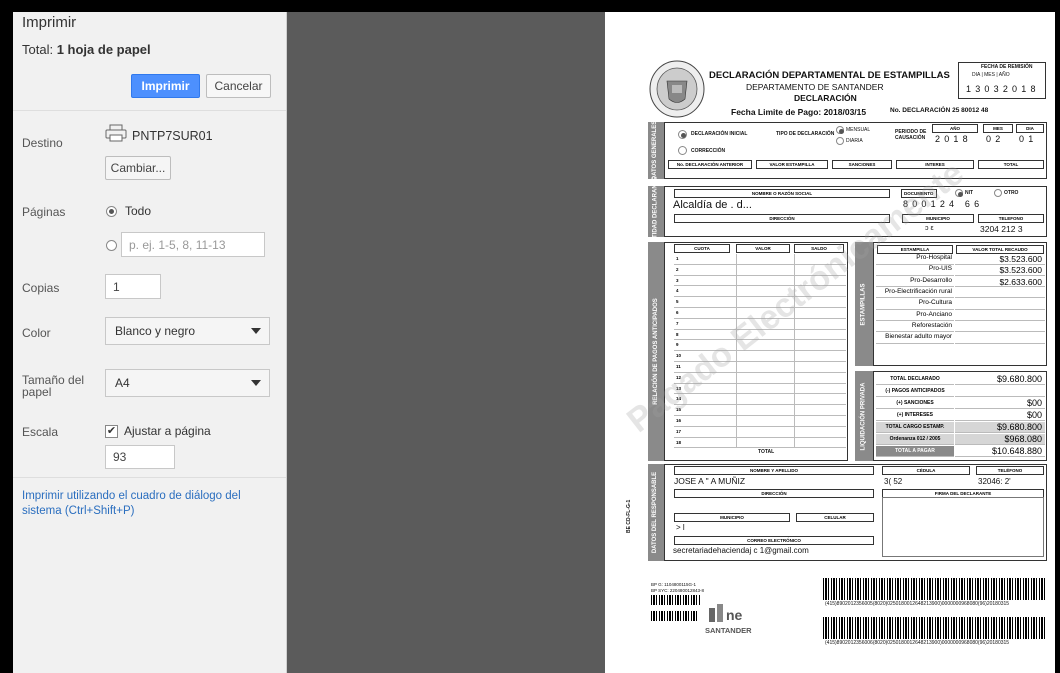  Describe the element at coordinates (680, 527) in the screenshot. I see `responsible-municipality-value: > l` at that location.